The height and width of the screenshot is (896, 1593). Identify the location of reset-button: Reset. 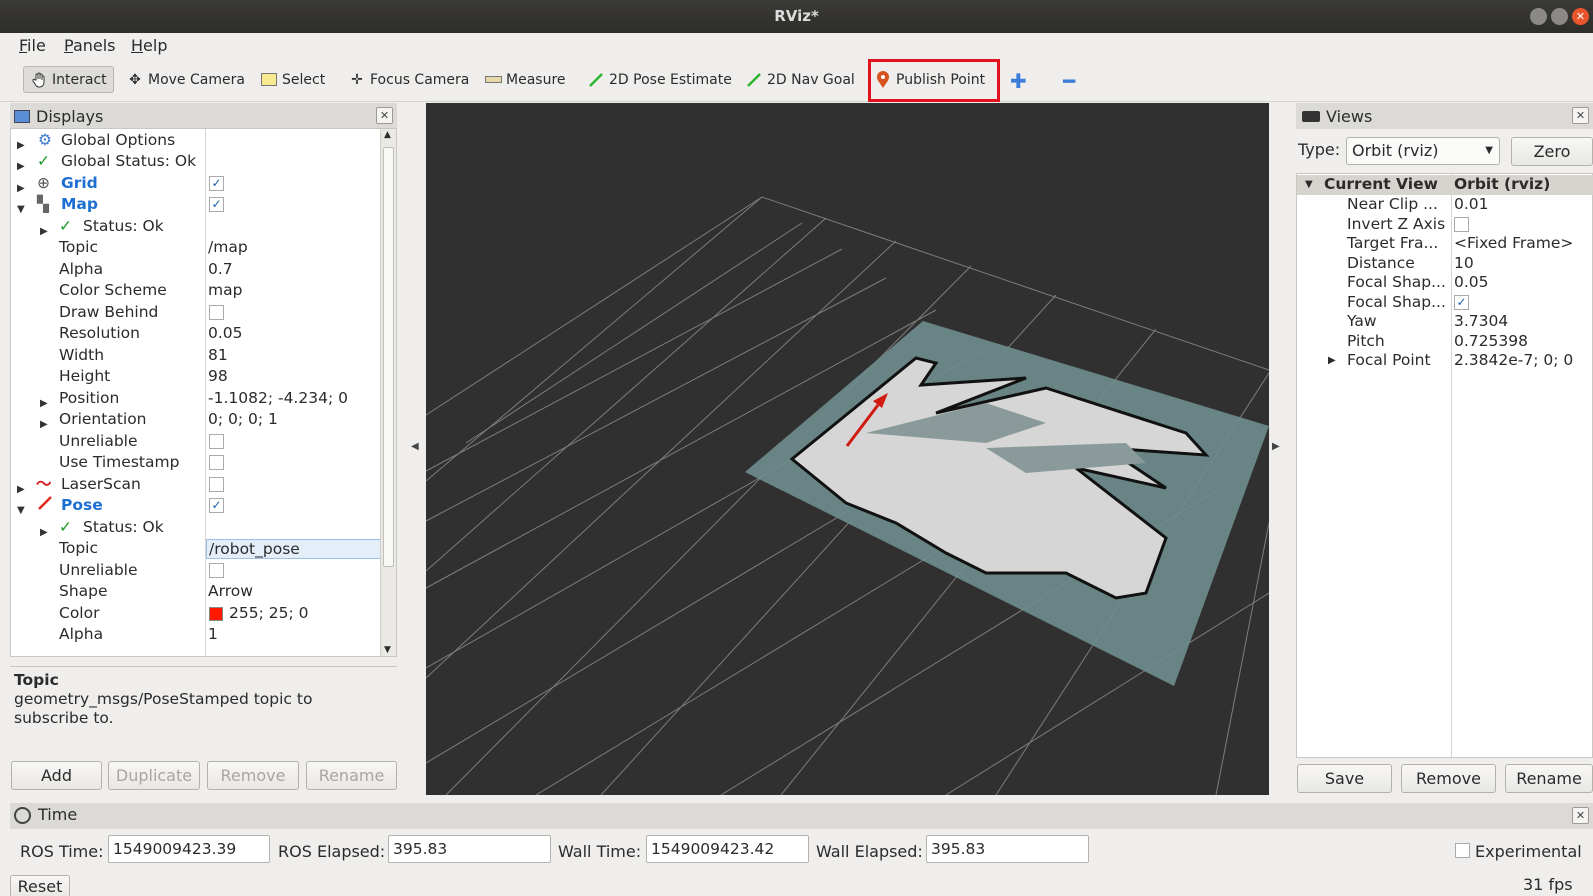
(40, 885).